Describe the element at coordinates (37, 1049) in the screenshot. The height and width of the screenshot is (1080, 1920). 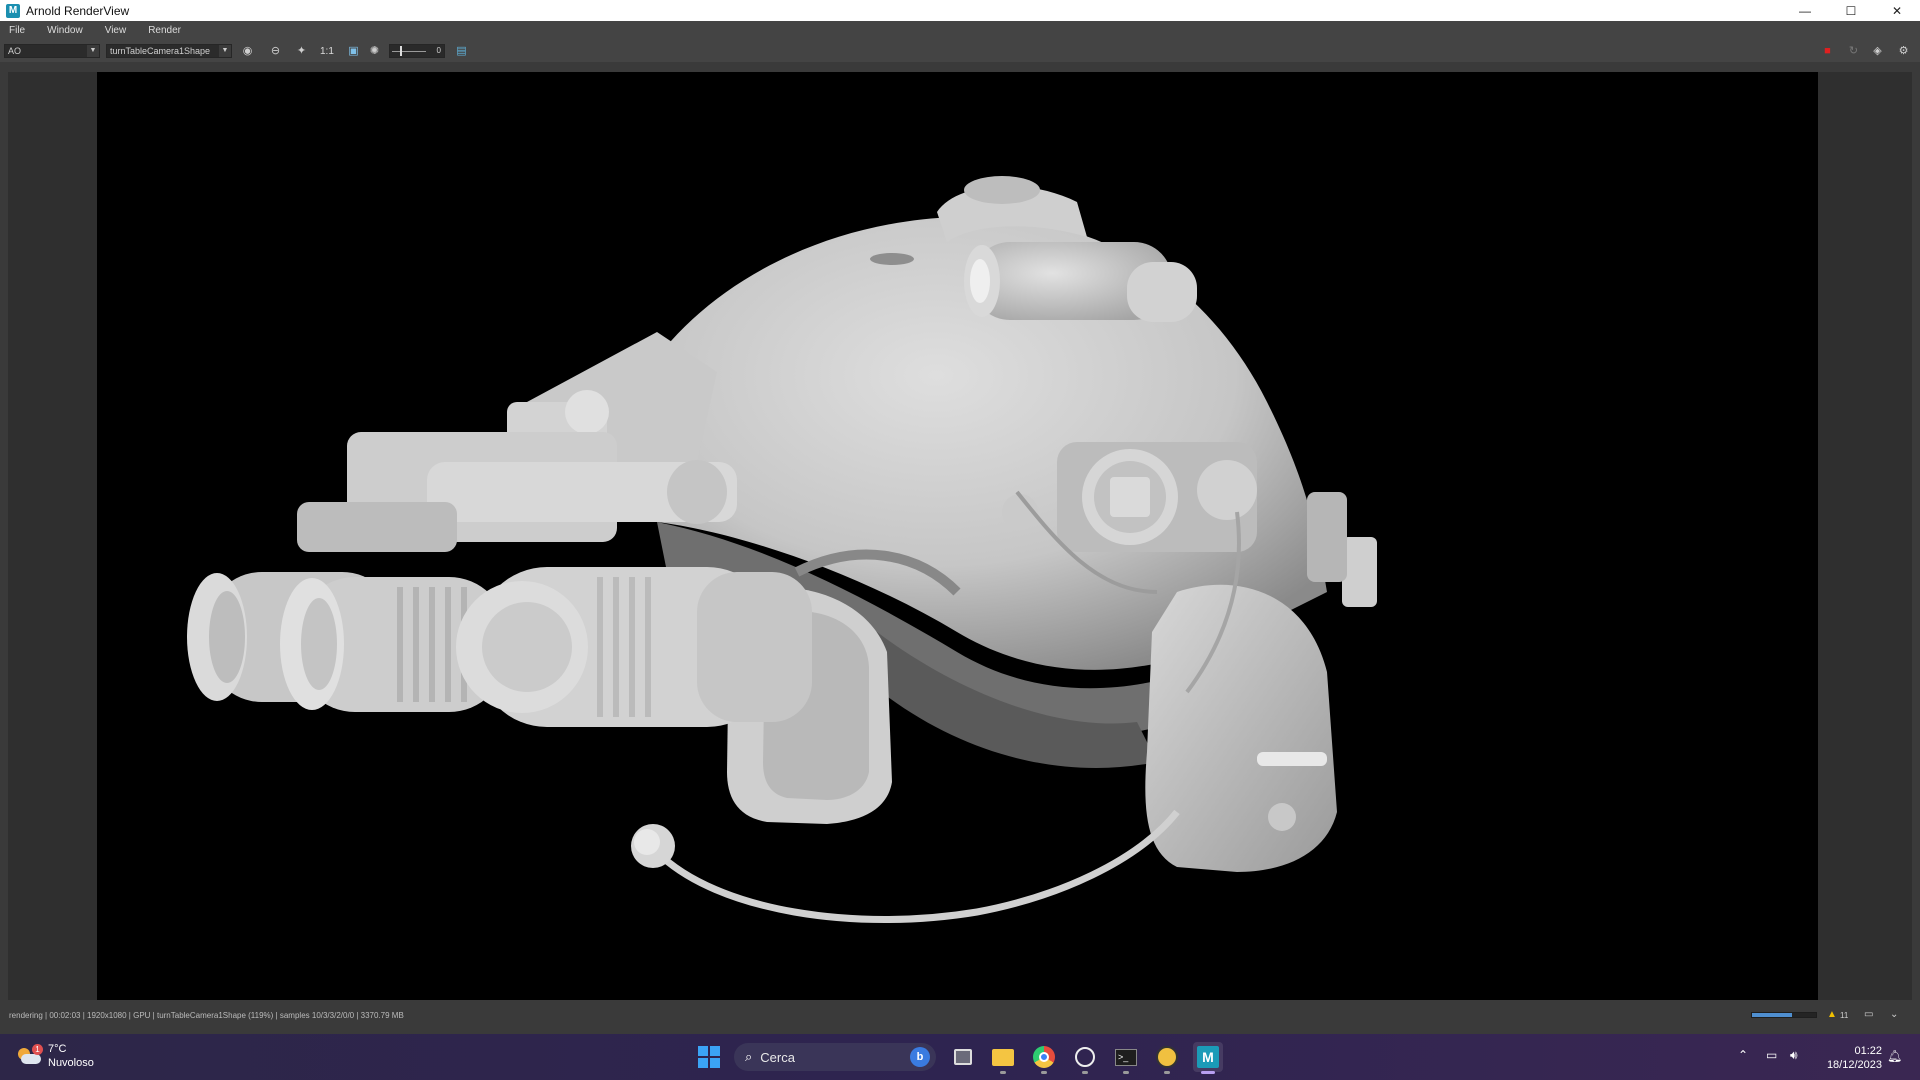
I see `weather-badge: 1` at that location.